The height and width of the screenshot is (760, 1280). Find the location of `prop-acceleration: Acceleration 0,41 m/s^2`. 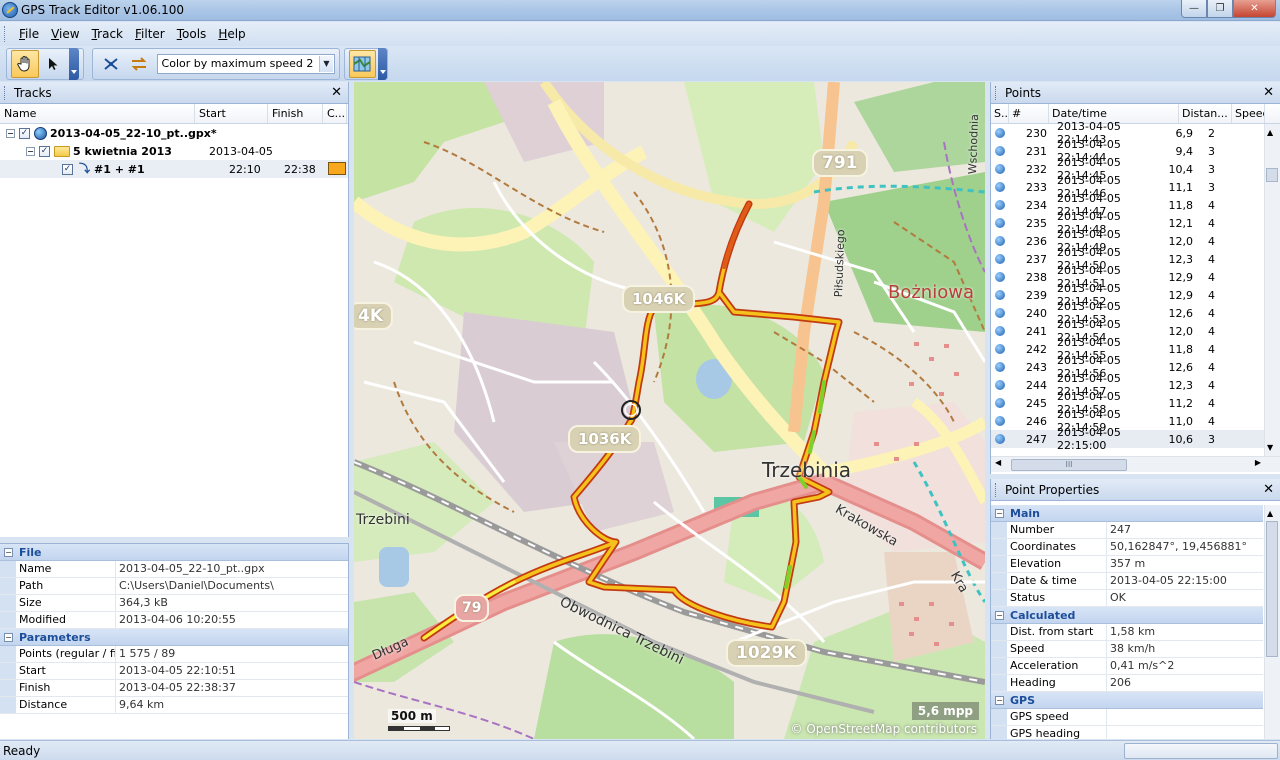

prop-acceleration: Acceleration 0,41 m/s^2 is located at coordinates (1127, 666).